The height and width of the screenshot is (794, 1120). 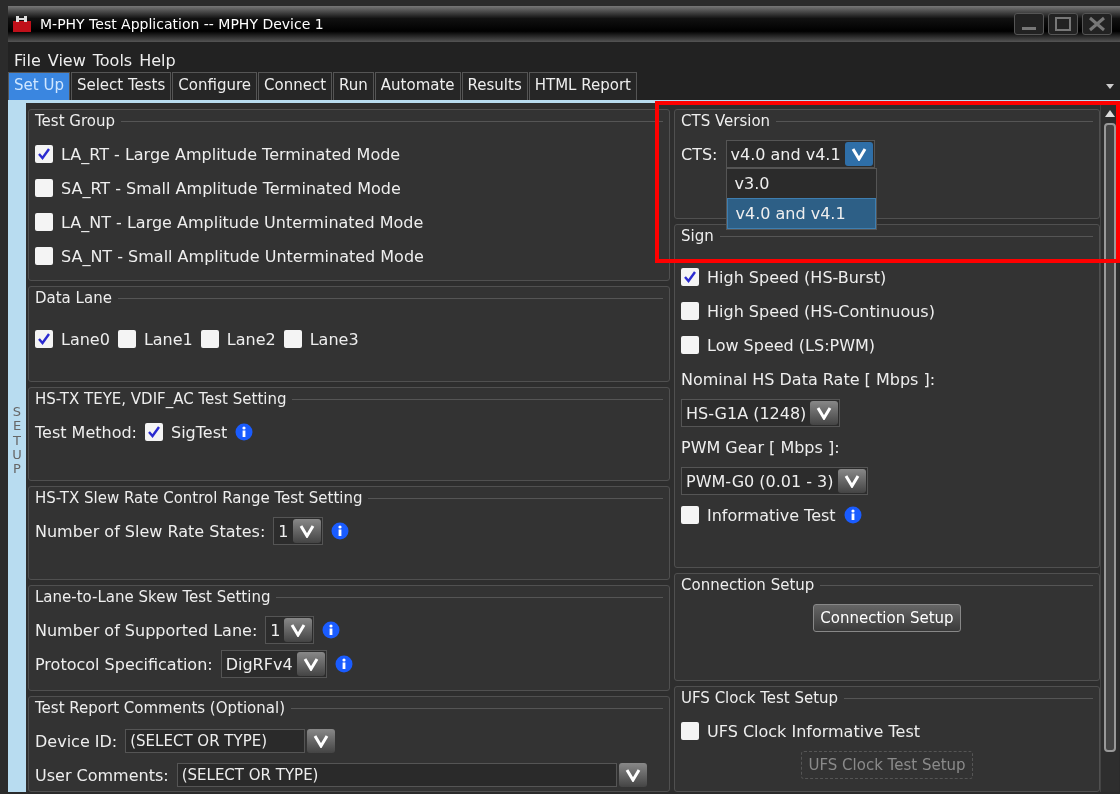 I want to click on checkbox-label: SigTest, so click(x=199, y=432).